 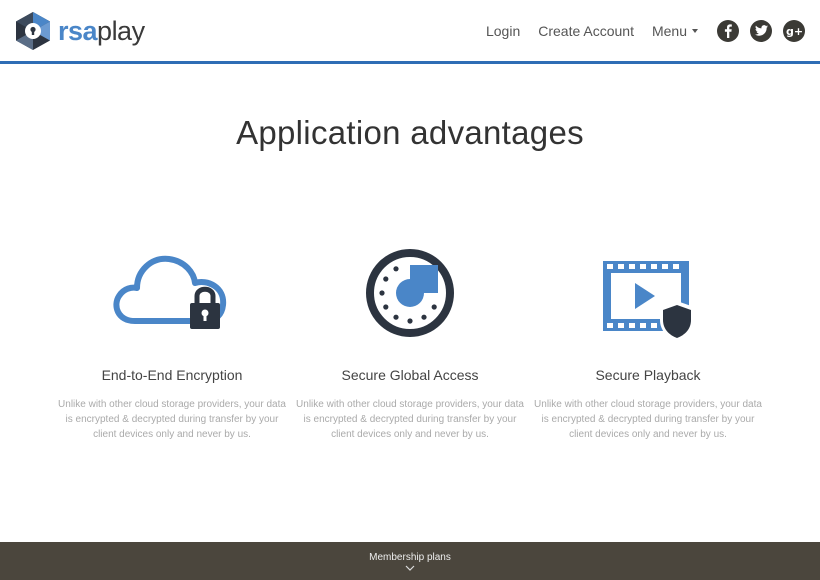 What do you see at coordinates (33, 31) in the screenshot?
I see `hexagon-lock-logo-icon` at bounding box center [33, 31].